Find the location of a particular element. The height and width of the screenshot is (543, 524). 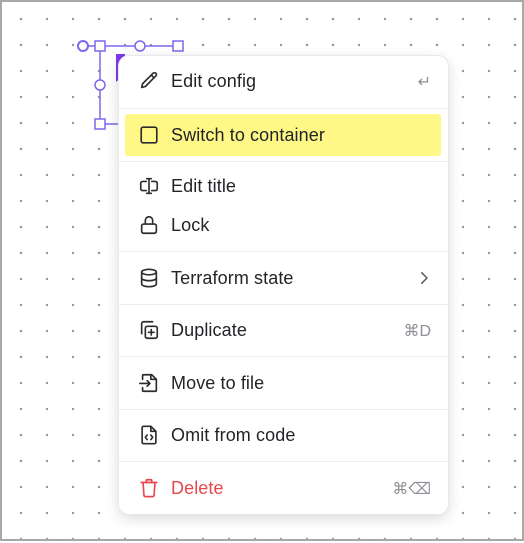

rotate-handle is located at coordinates (83, 46).